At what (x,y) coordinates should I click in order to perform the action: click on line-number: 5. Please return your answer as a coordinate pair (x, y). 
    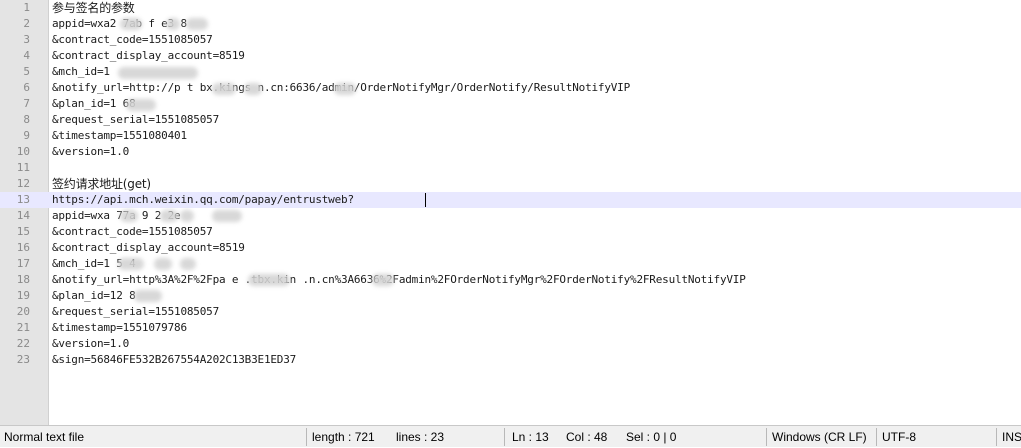
    Looking at the image, I should click on (26, 71).